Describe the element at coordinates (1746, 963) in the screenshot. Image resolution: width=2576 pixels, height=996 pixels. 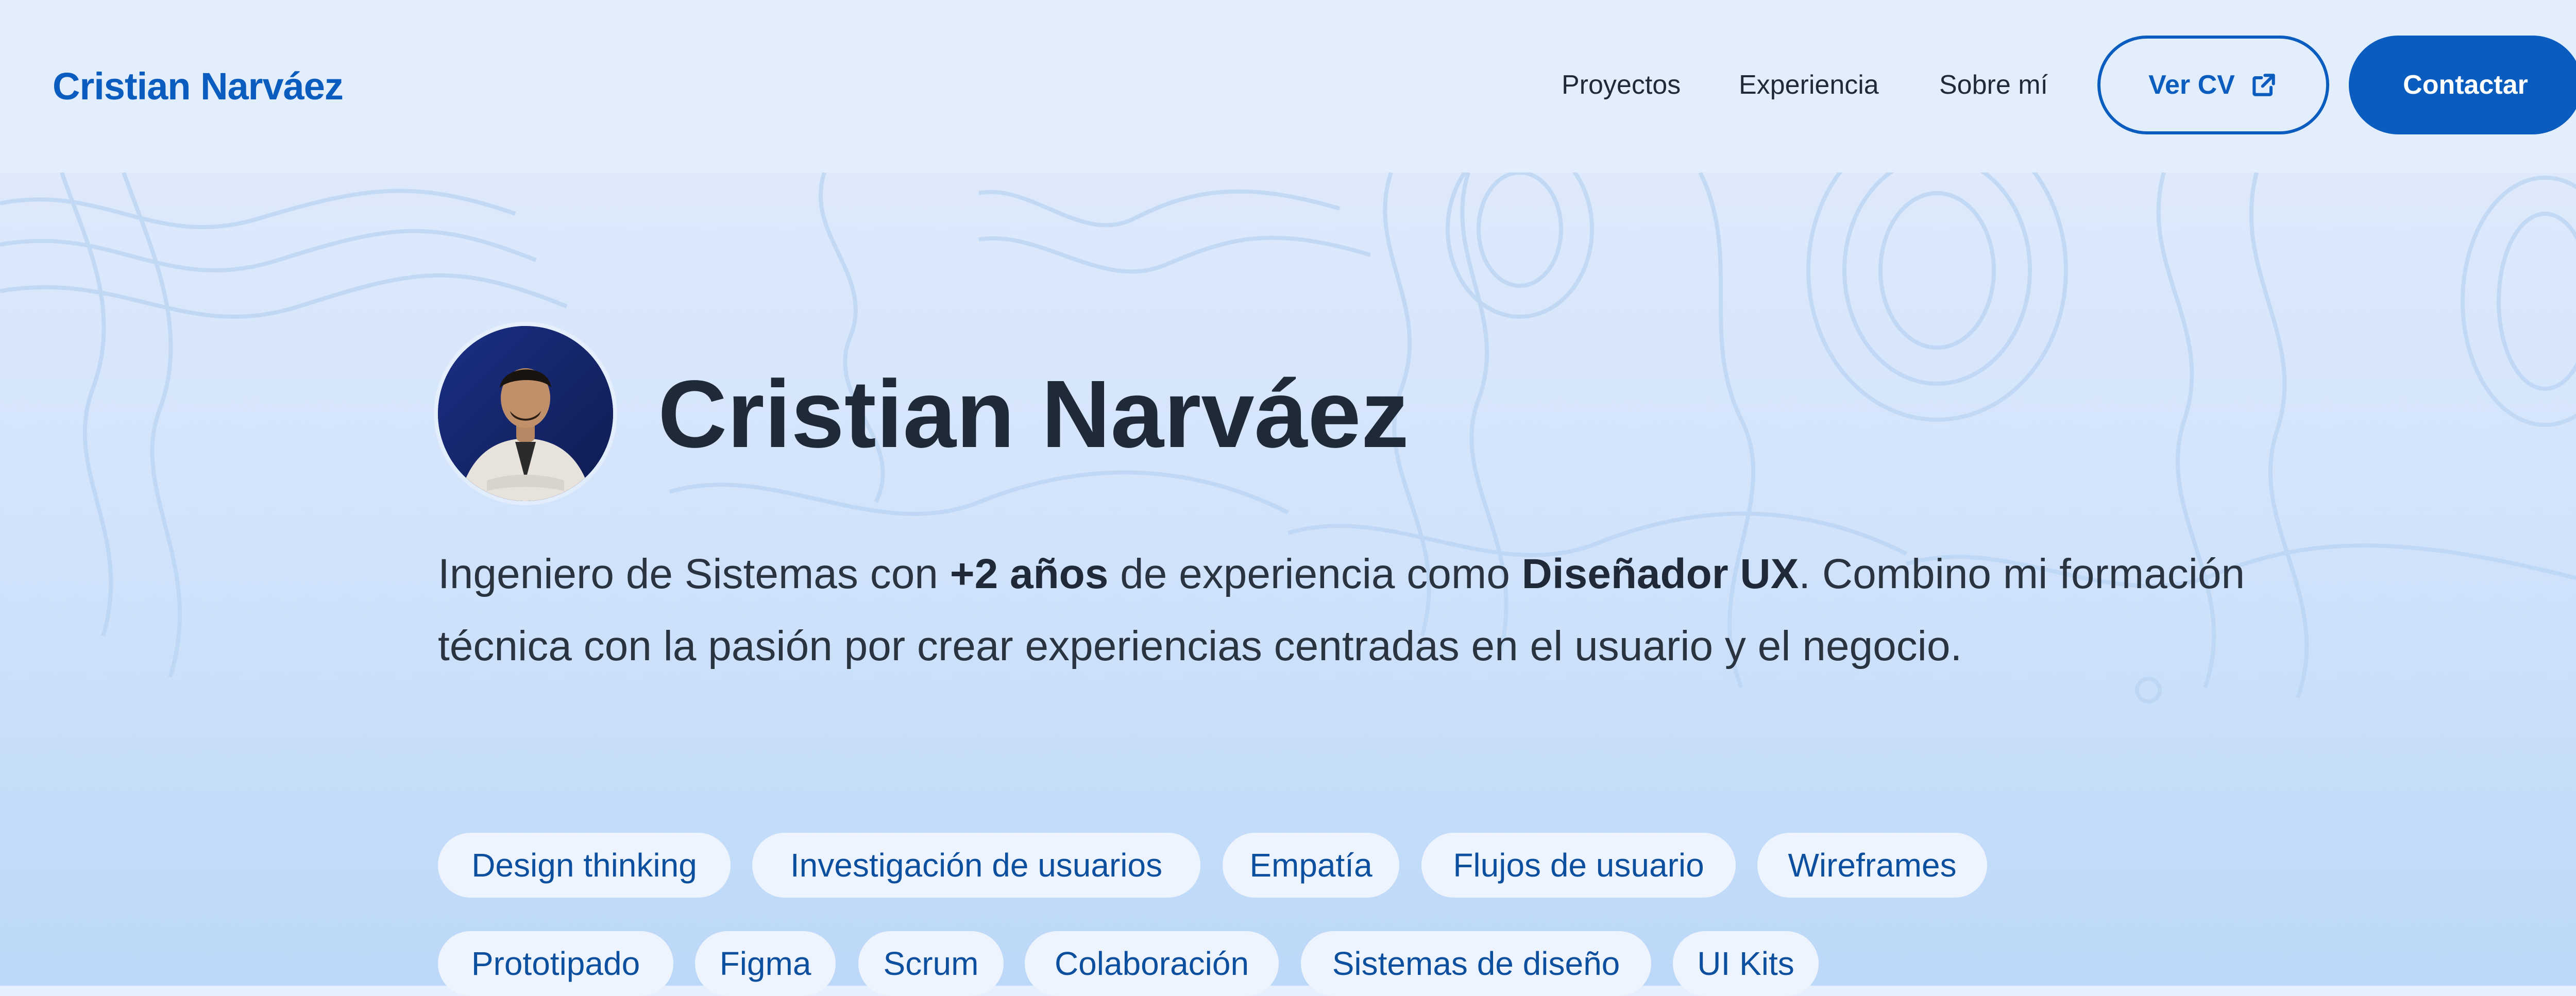
I see `skill-chip: UI Kits` at that location.